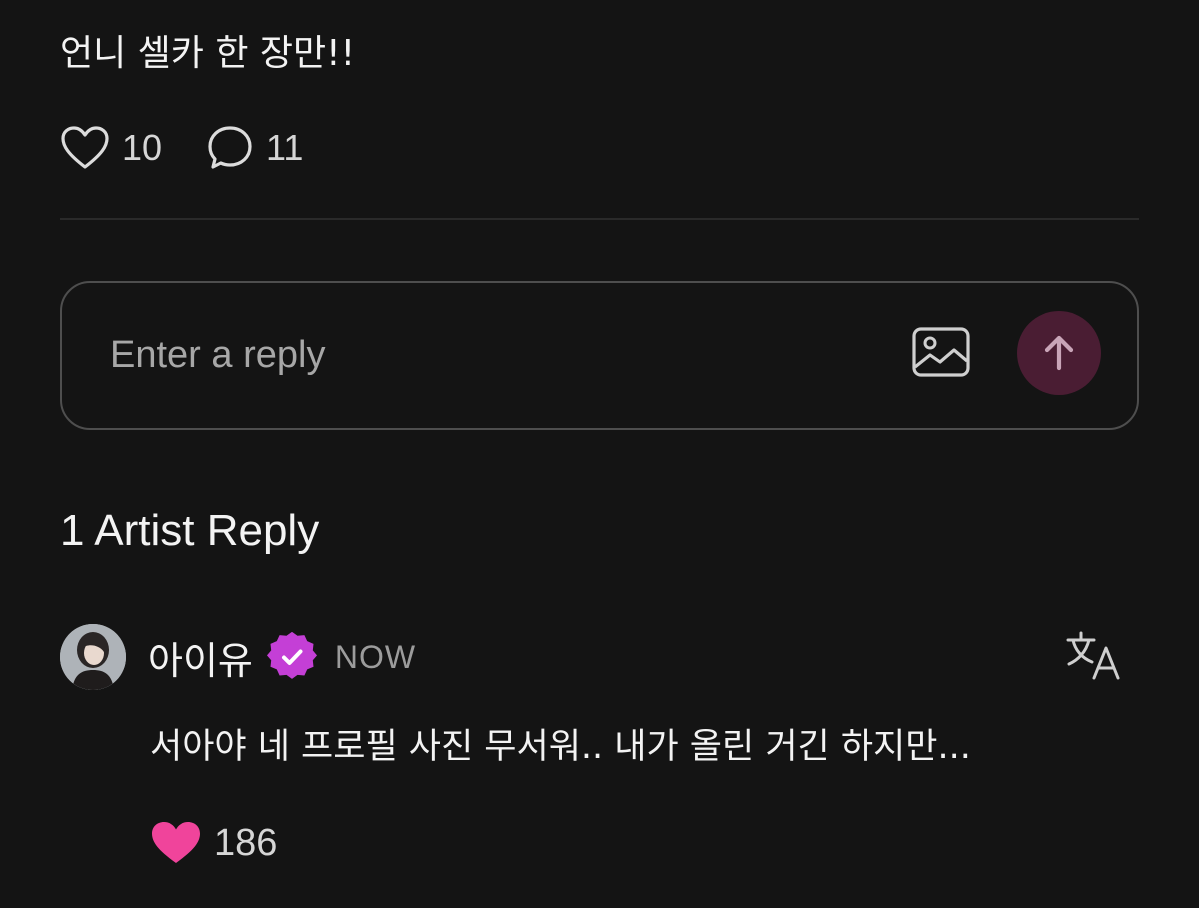 This screenshot has height=908, width=1199. Describe the element at coordinates (375, 656) in the screenshot. I see `reply-timestamp: NOW` at that location.